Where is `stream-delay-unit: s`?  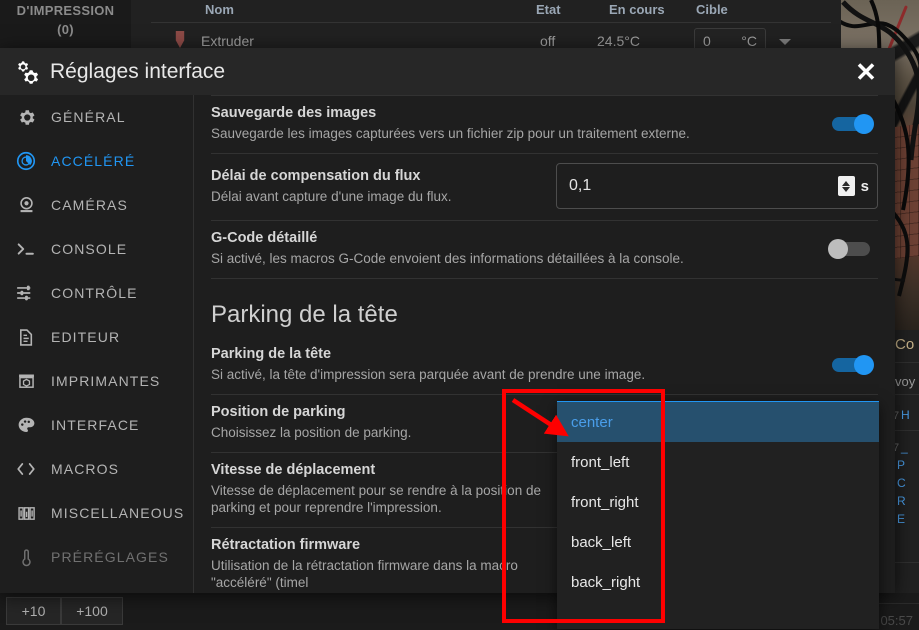
stream-delay-unit: s is located at coordinates (864, 186).